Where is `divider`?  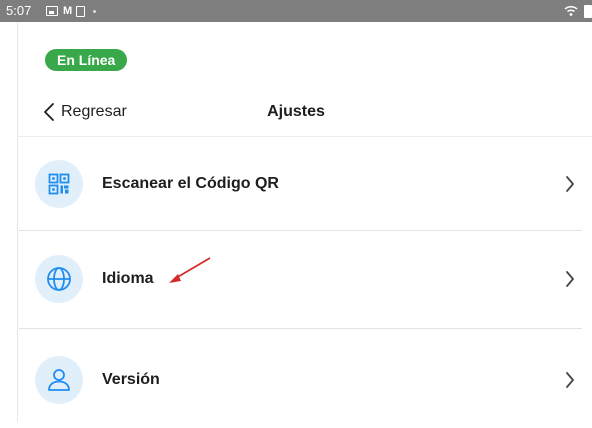 divider is located at coordinates (300, 328).